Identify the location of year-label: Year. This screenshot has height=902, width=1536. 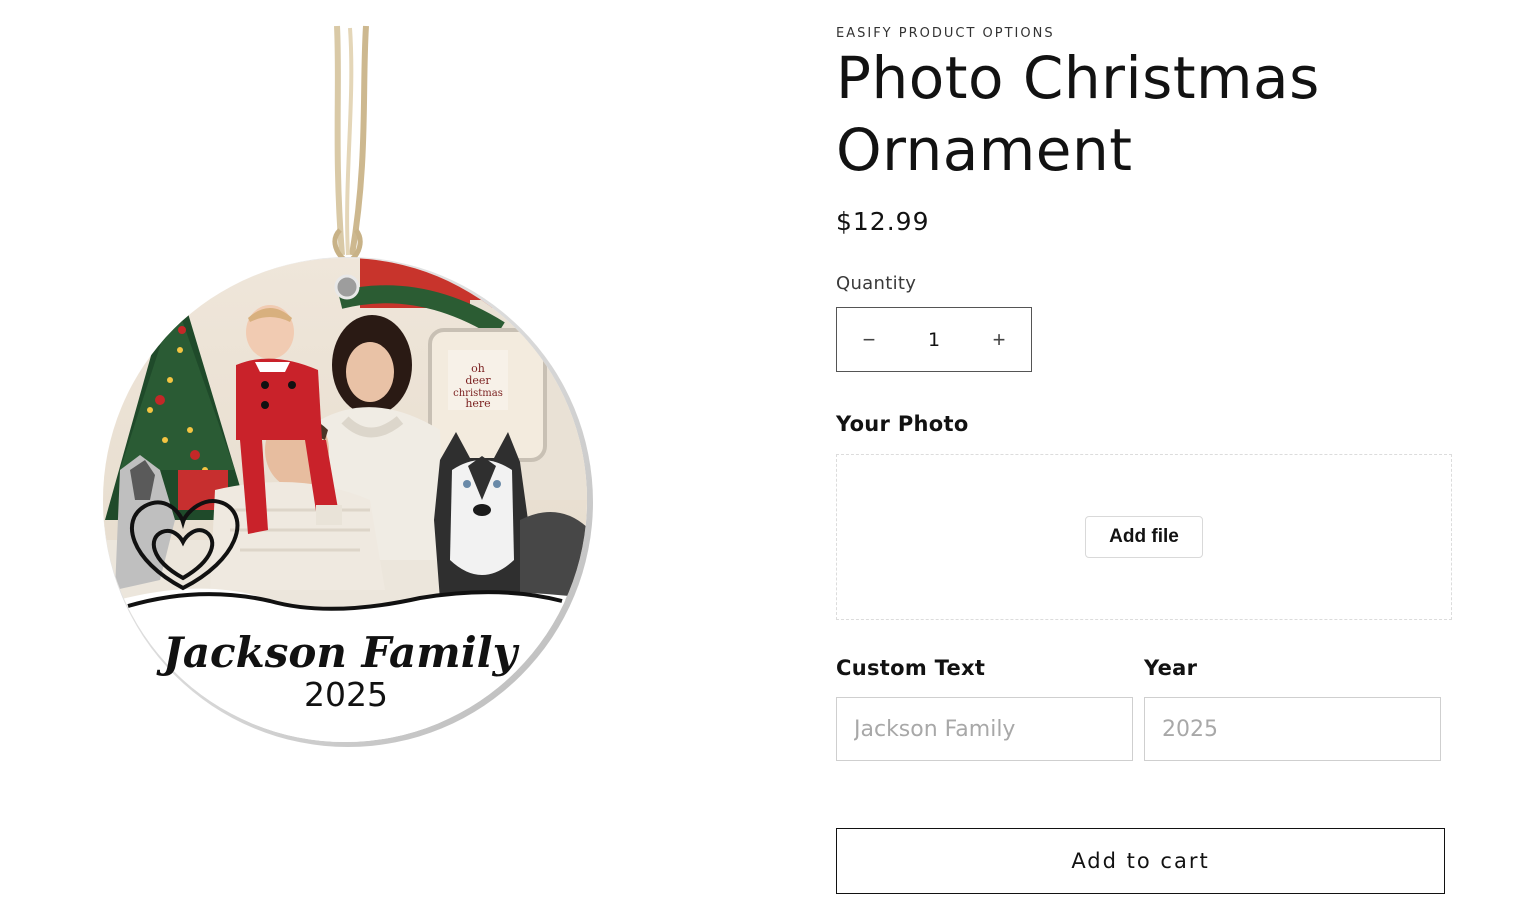
(1171, 668).